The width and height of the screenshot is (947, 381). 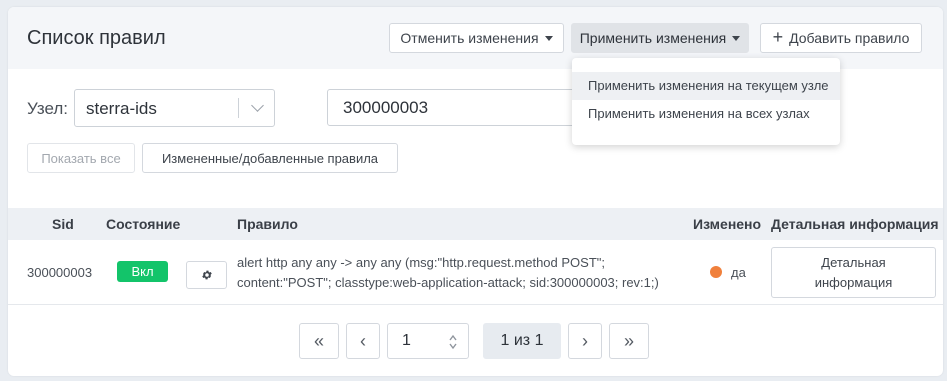 I want to click on rule-search-input, so click(x=457, y=107).